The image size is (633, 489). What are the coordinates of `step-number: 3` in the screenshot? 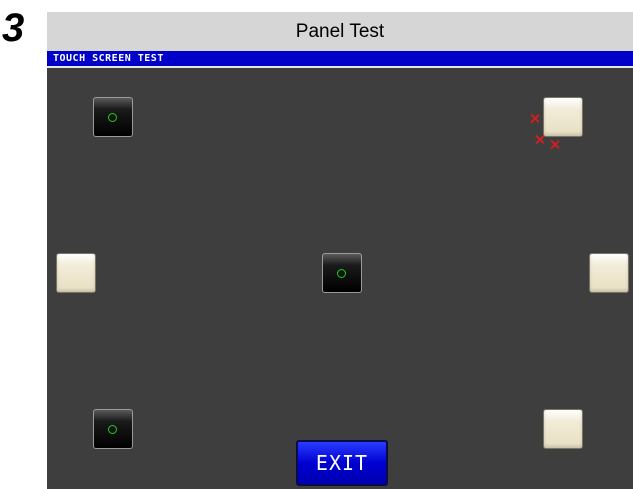 It's located at (13, 28).